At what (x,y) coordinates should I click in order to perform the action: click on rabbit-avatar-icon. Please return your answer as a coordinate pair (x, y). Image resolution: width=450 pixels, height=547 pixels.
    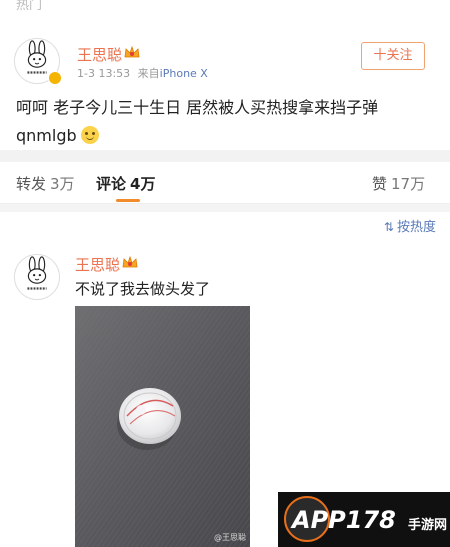
    Looking at the image, I should click on (37, 277).